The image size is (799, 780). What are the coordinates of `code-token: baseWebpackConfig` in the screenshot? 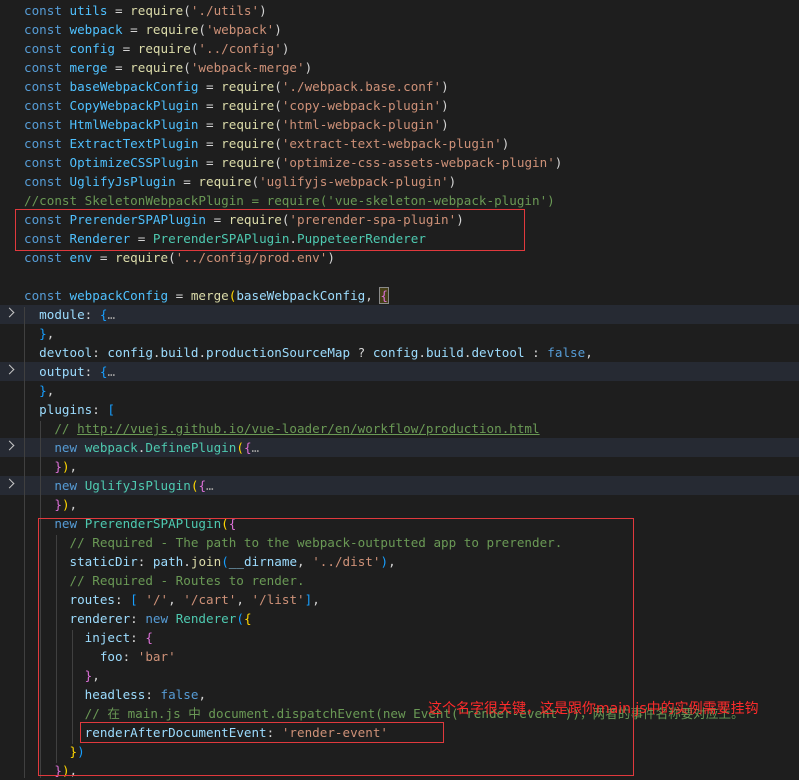 It's located at (134, 86).